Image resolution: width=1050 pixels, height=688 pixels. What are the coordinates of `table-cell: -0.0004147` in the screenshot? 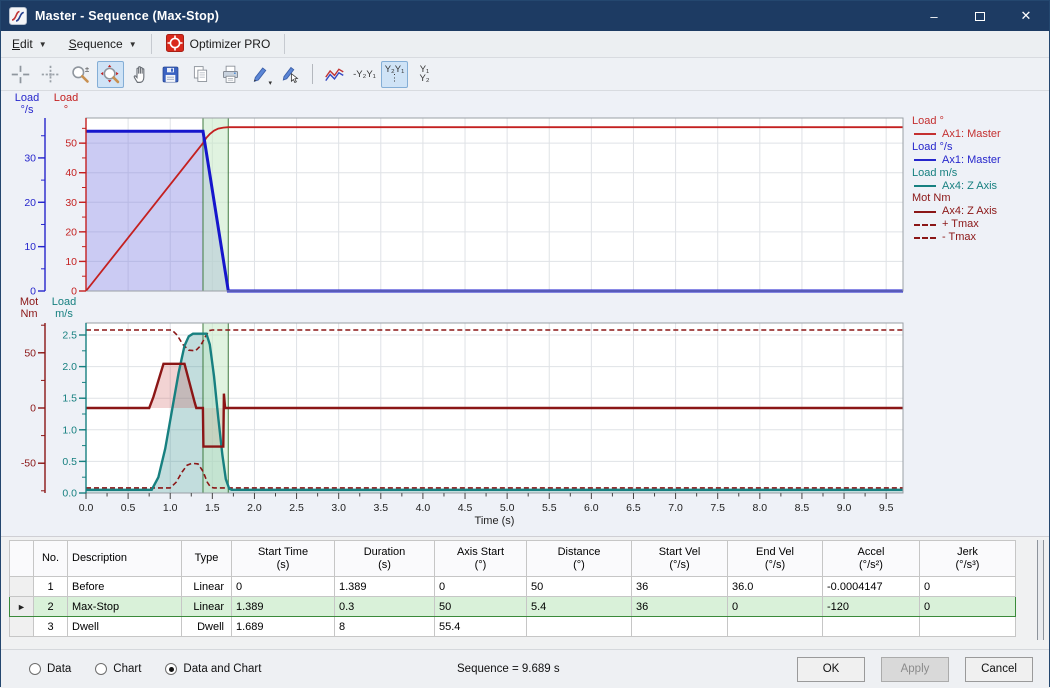 It's located at (871, 586).